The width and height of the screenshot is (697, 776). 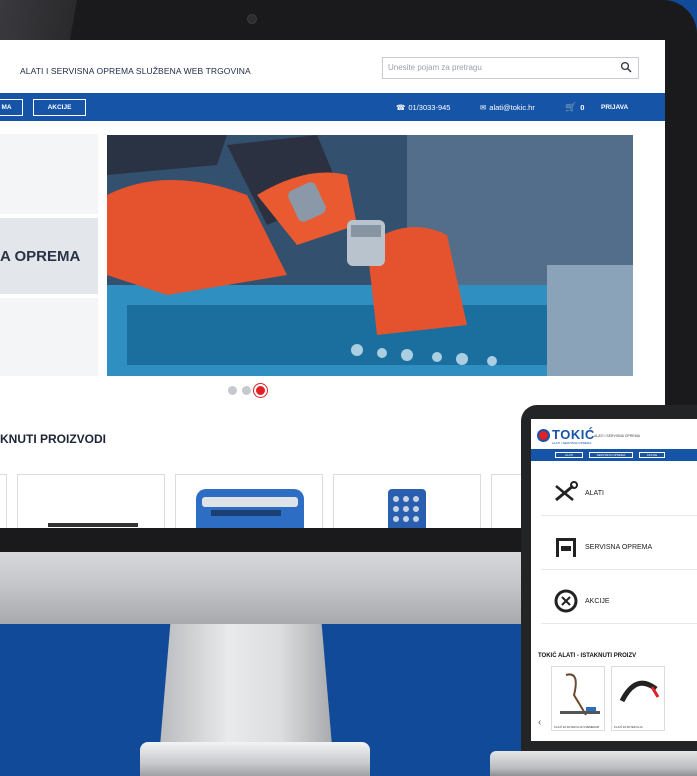 What do you see at coordinates (614, 107) in the screenshot?
I see `login-link: PRIJAVA` at bounding box center [614, 107].